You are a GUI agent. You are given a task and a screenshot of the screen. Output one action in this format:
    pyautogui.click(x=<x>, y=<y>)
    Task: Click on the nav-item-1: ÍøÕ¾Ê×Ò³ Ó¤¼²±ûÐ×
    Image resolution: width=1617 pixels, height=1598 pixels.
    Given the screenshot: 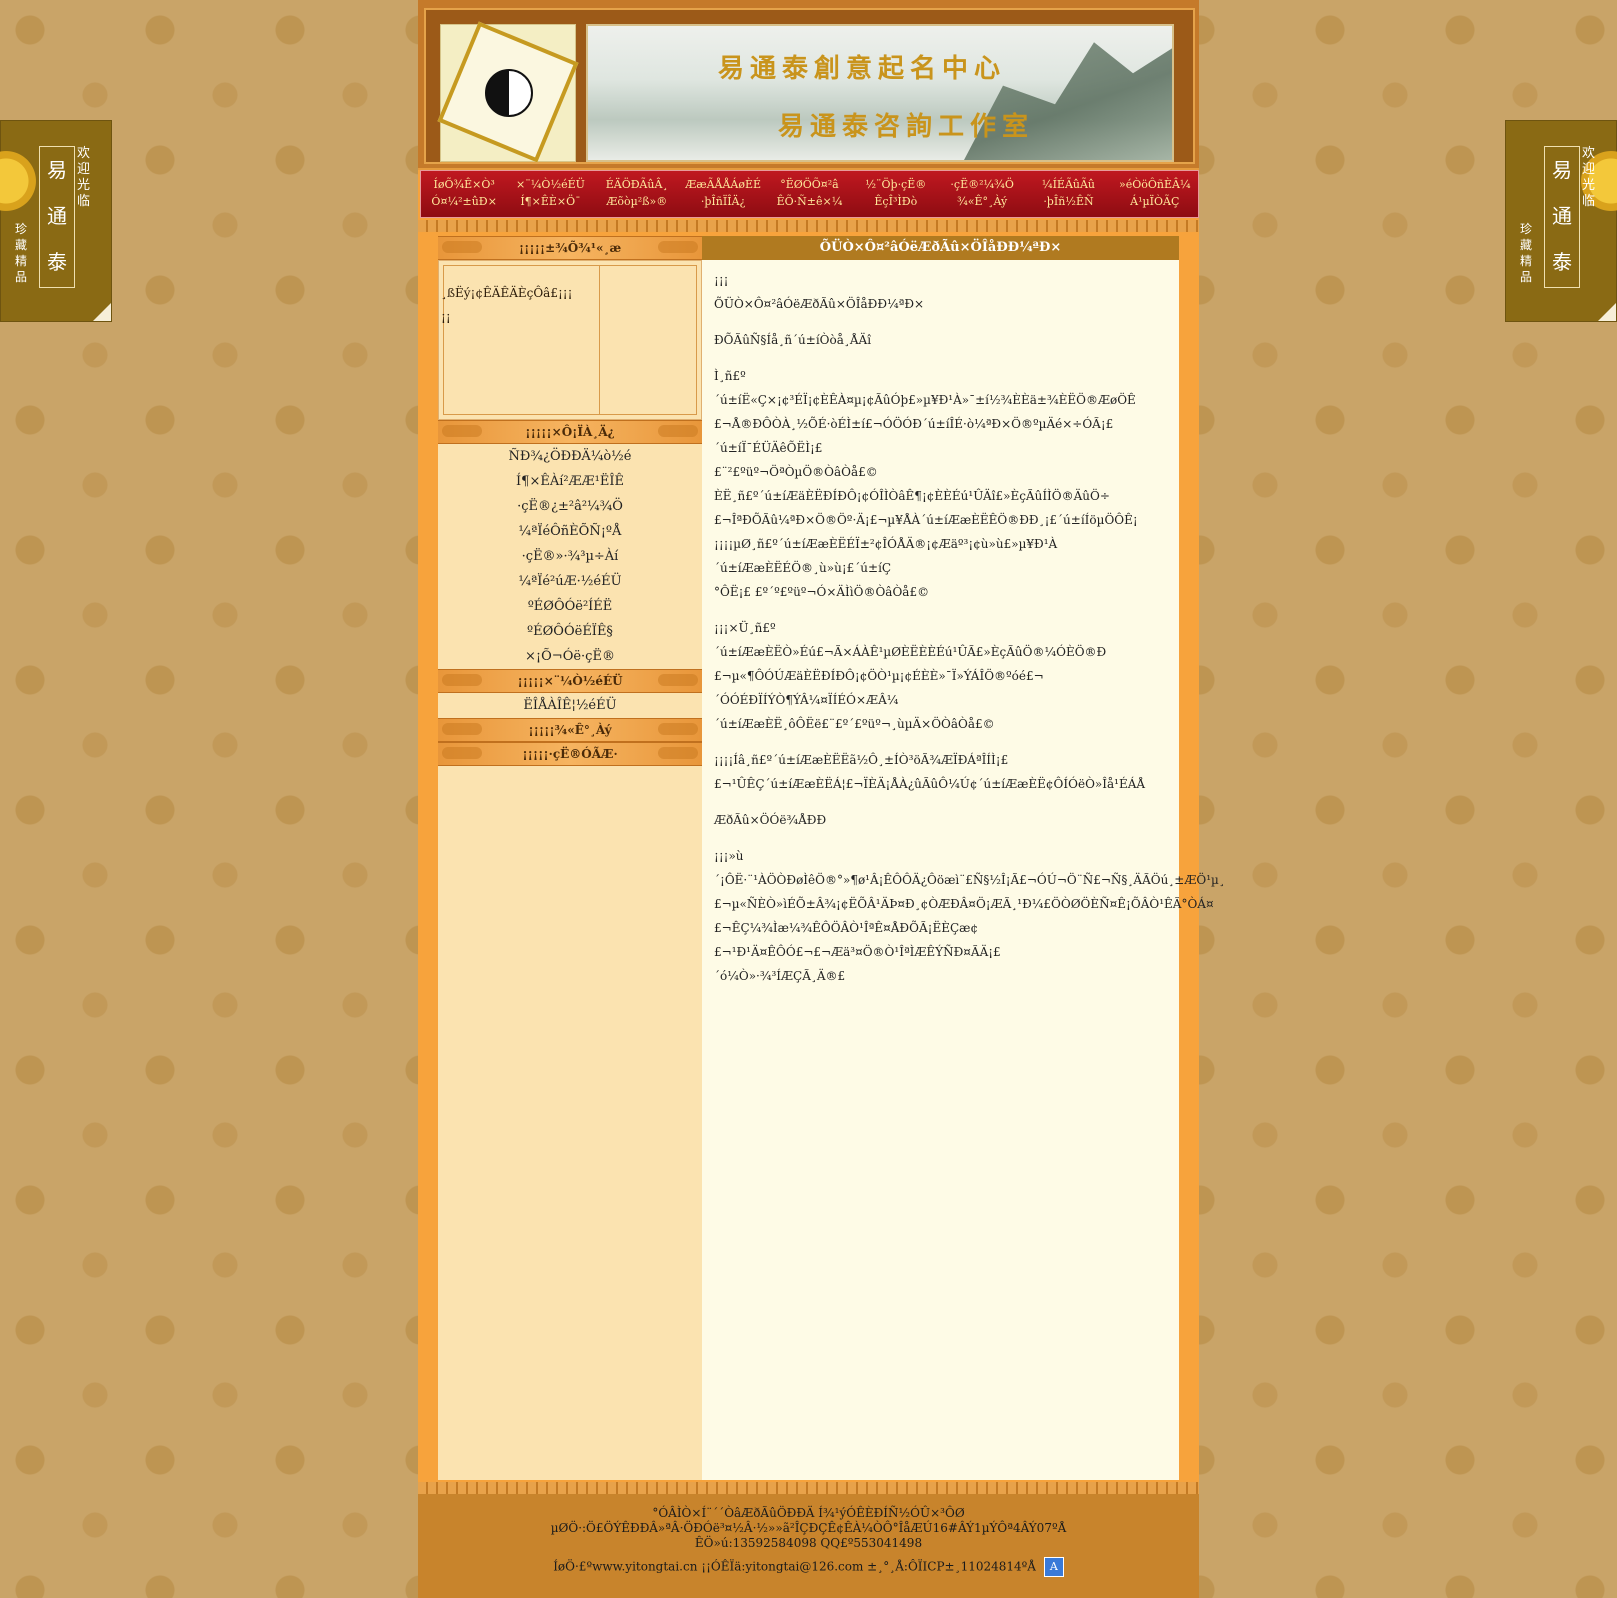 What is the action you would take?
    pyautogui.click(x=464, y=194)
    